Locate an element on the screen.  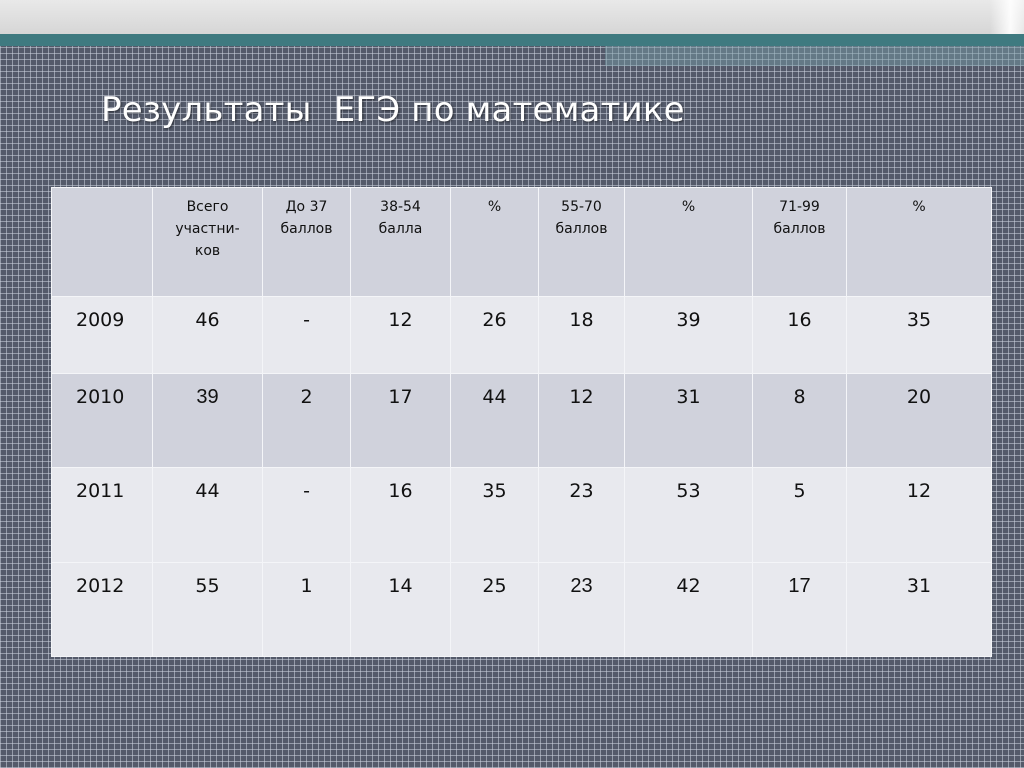
table-cell: 8 is located at coordinates (799, 421).